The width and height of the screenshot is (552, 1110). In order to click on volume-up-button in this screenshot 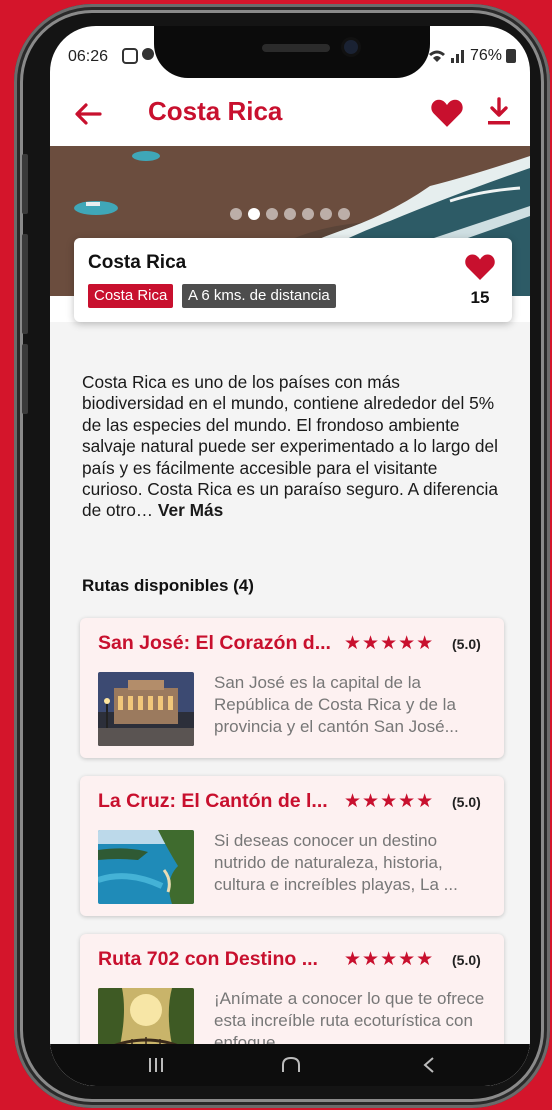, I will do `click(25, 184)`.